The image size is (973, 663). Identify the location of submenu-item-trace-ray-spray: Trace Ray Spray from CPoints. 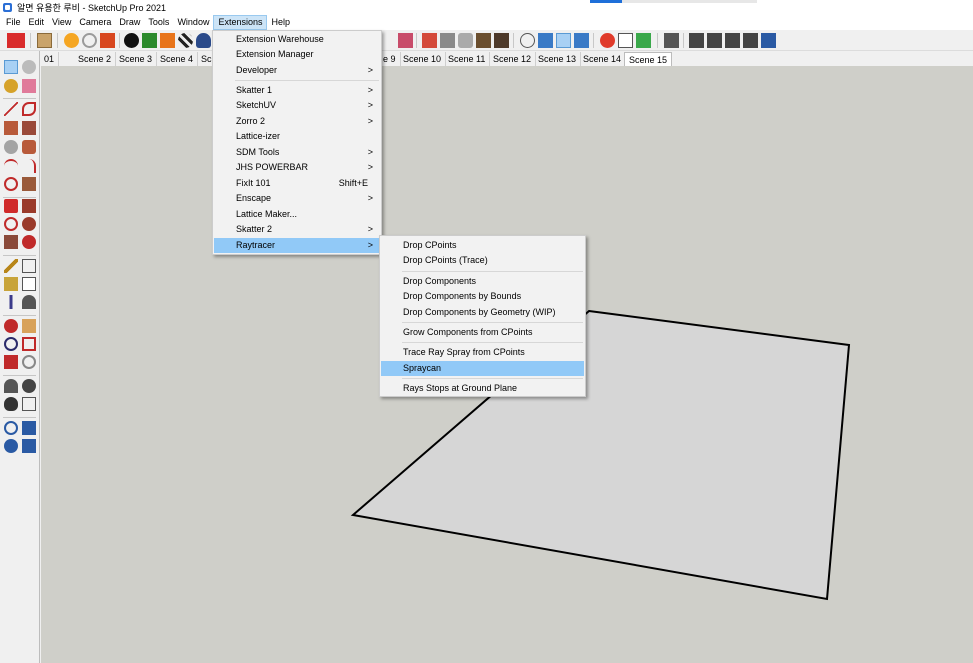
(482, 352).